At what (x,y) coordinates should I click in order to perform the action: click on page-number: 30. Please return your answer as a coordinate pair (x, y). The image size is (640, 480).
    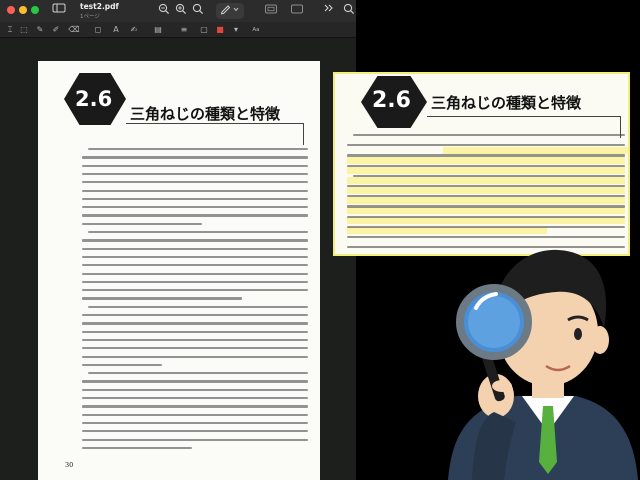
    Looking at the image, I should click on (69, 465).